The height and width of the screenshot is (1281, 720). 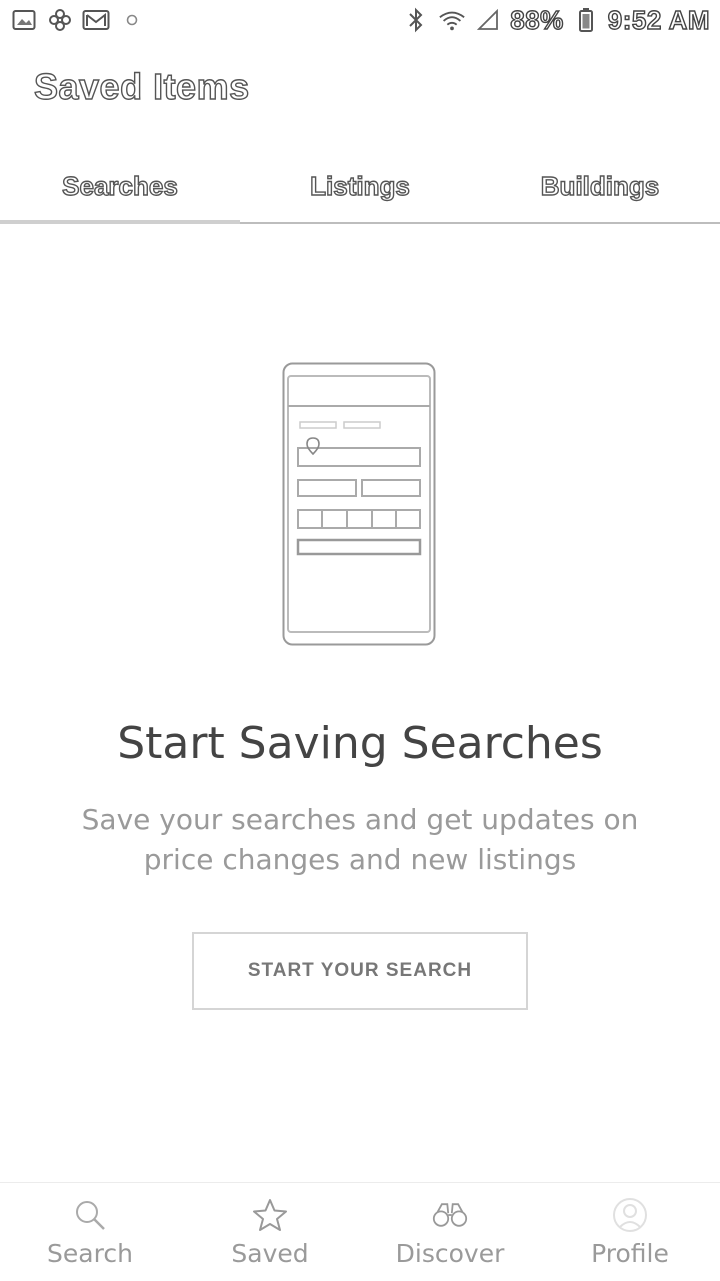 I want to click on tab-bar: Searches Listings Buildings, so click(x=360, y=187).